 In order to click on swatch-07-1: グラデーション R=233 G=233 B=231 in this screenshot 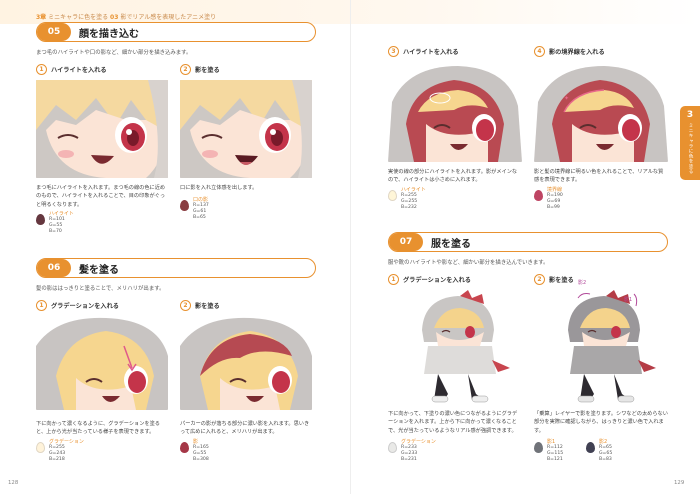, I will do `click(412, 450)`.